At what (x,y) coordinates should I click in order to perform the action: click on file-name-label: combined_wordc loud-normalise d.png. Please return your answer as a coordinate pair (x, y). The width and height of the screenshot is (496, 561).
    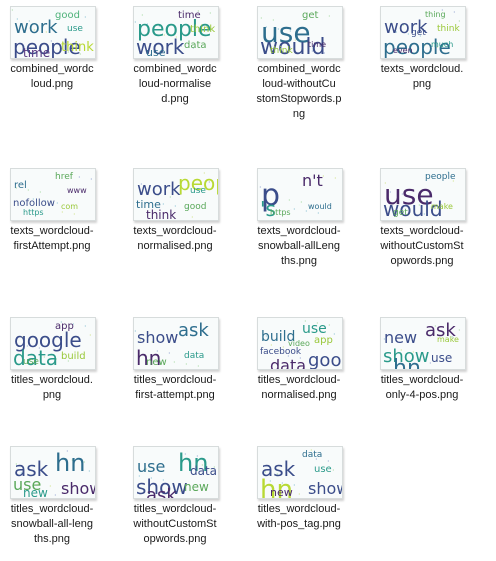
    Looking at the image, I should click on (175, 84).